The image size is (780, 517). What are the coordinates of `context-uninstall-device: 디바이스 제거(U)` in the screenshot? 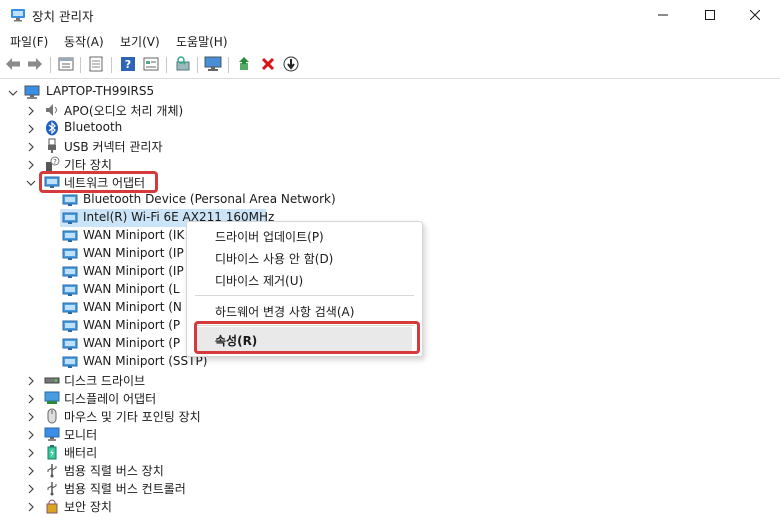 It's located at (259, 280).